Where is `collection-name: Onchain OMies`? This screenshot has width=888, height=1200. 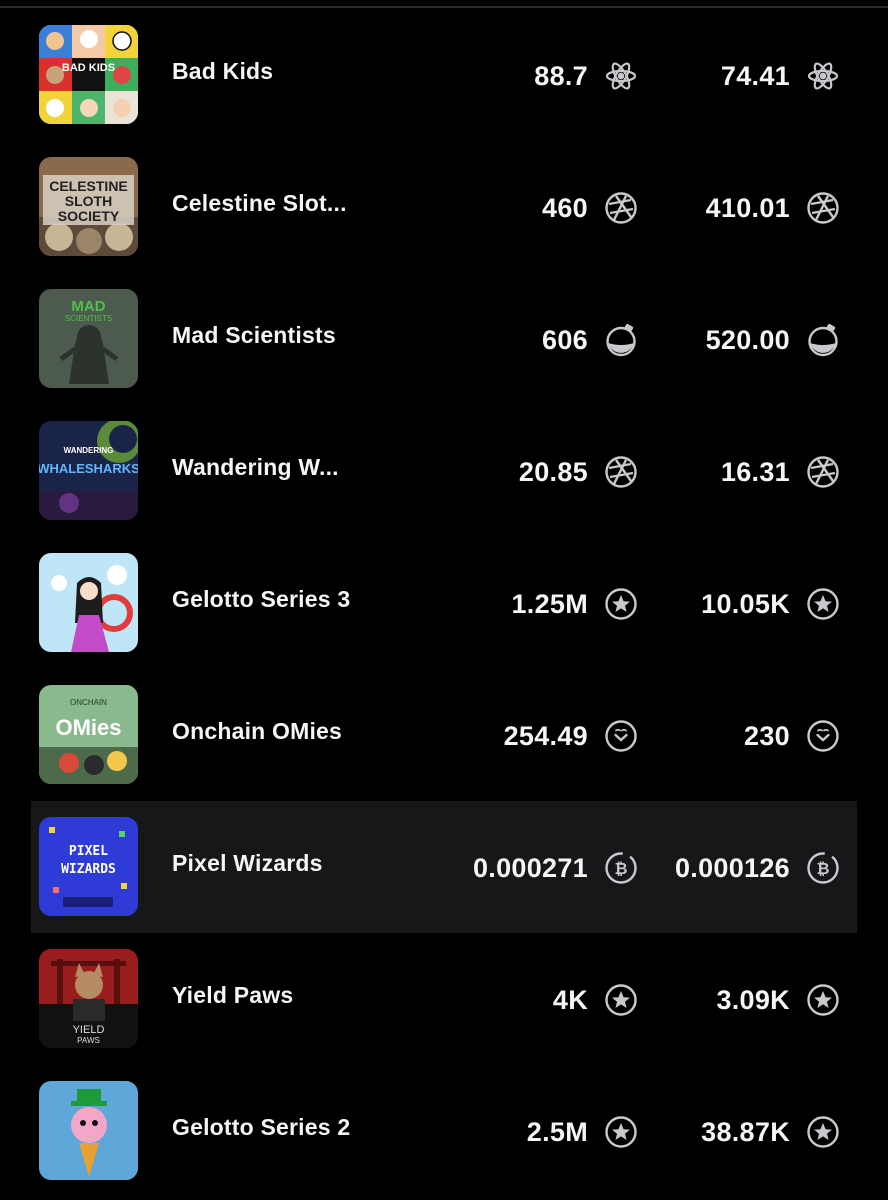 collection-name: Onchain OMies is located at coordinates (257, 731).